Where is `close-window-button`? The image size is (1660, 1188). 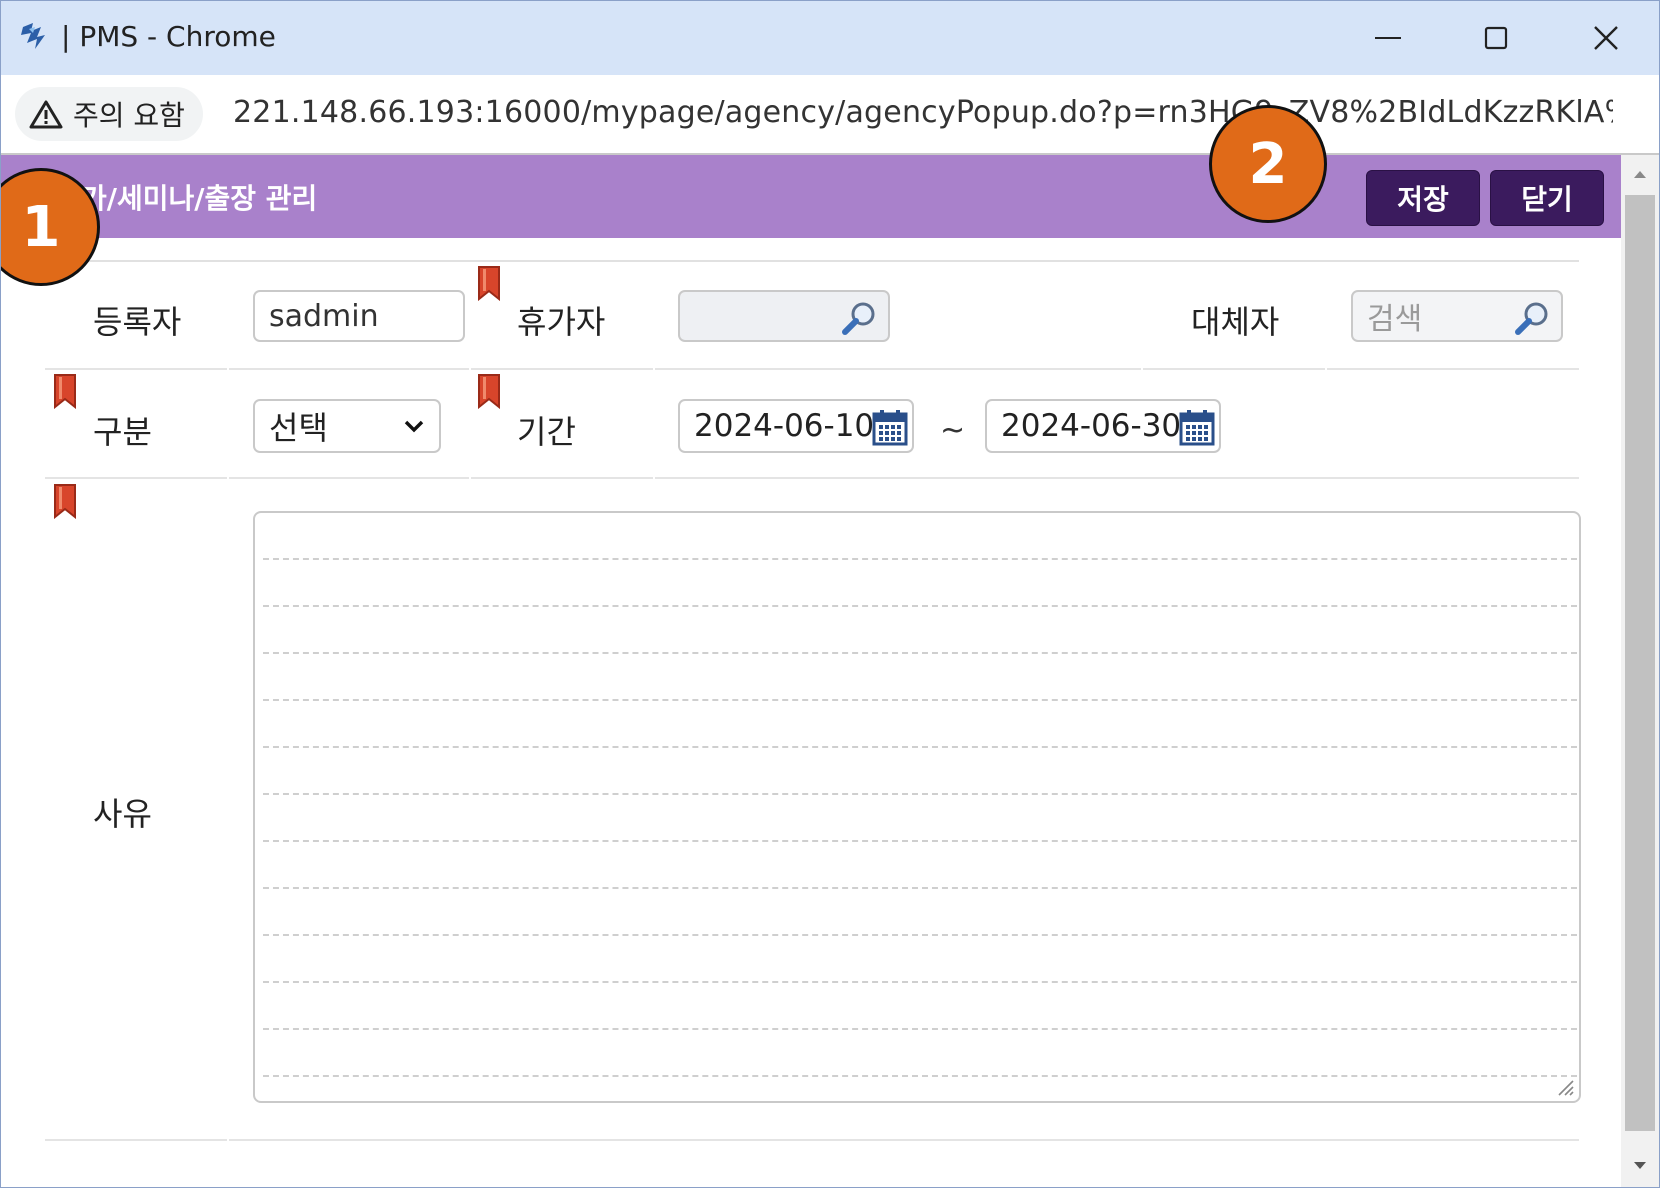 close-window-button is located at coordinates (1606, 38).